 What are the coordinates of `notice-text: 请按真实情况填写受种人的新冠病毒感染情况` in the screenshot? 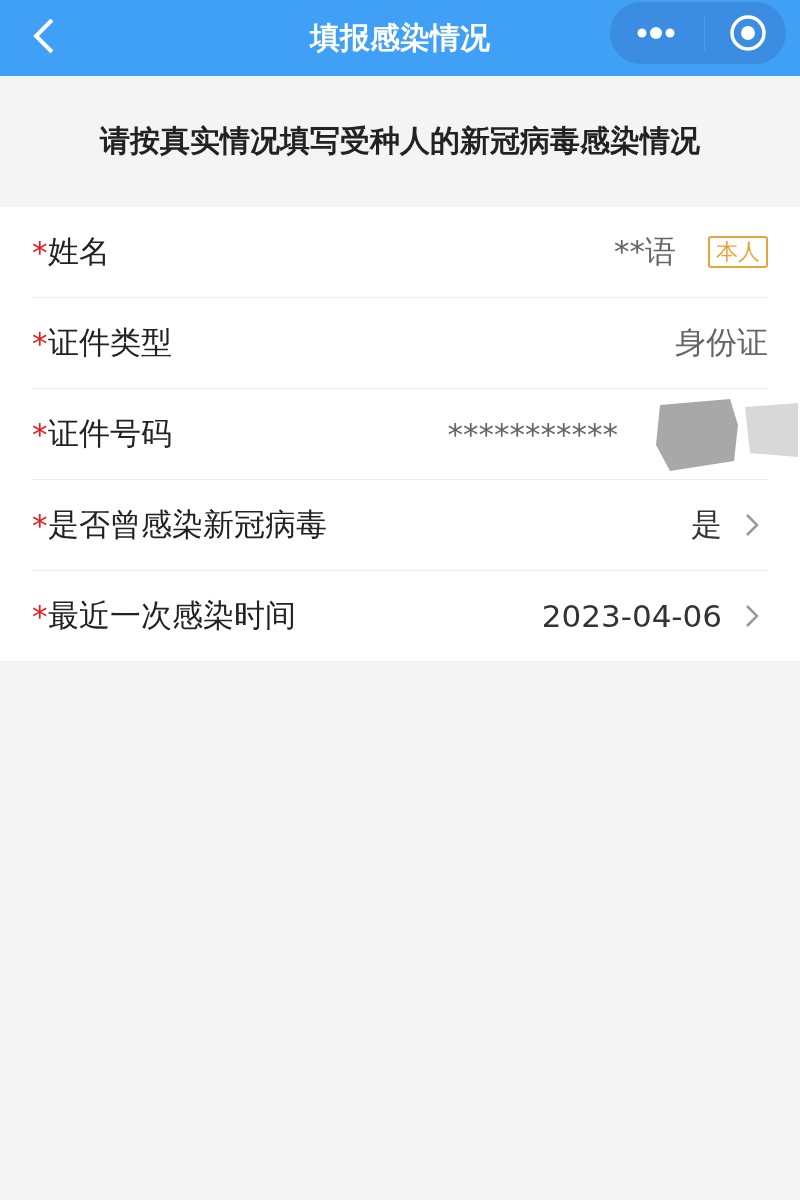 It's located at (400, 141).